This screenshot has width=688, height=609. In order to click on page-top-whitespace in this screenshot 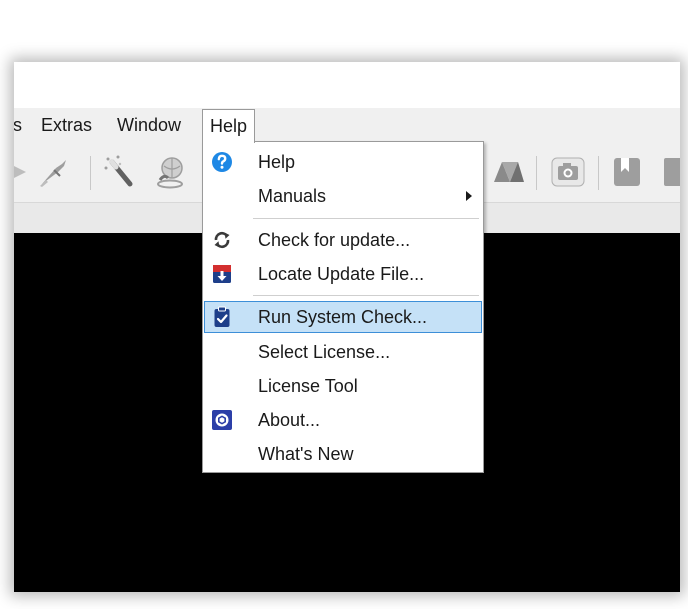, I will do `click(344, 31)`.